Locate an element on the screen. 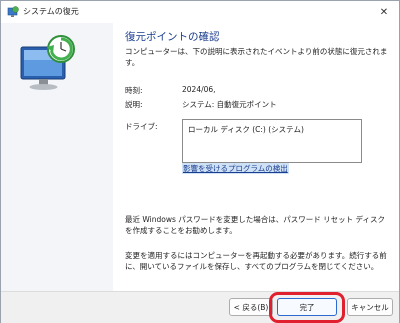 This screenshot has width=400, height=323. drives-label: ドライブ: is located at coordinates (141, 126).